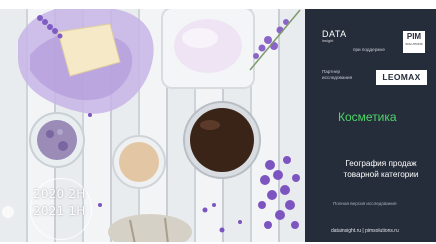  What do you see at coordinates (8, 212) in the screenshot?
I see `light-flare` at bounding box center [8, 212].